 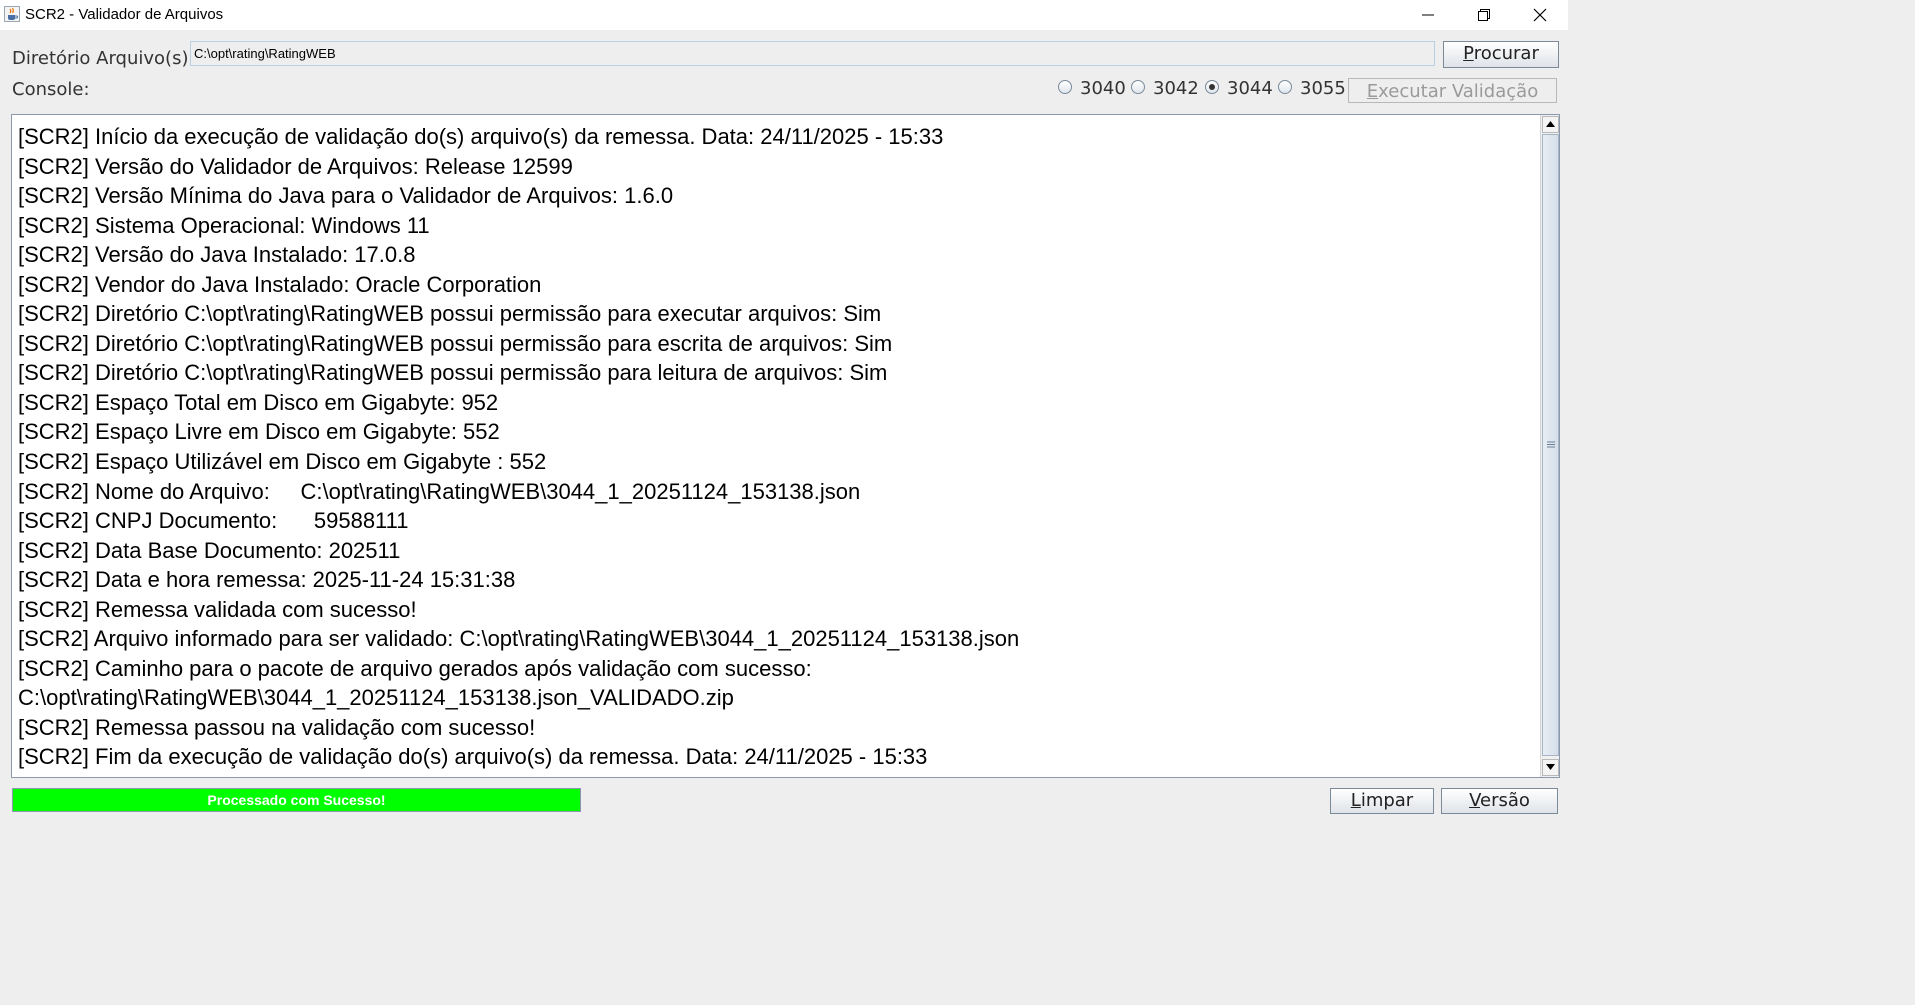 I want to click on progress-text: Processado com Sucesso!, so click(x=296, y=800).